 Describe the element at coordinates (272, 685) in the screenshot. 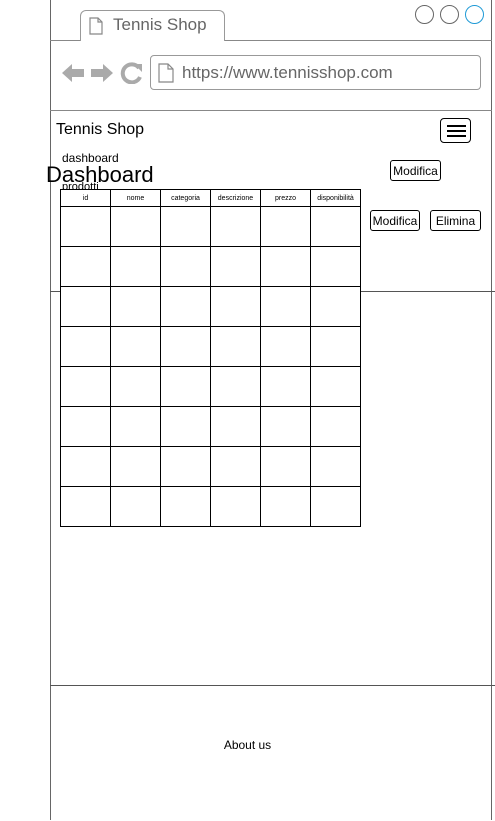

I see `footer-divider` at that location.